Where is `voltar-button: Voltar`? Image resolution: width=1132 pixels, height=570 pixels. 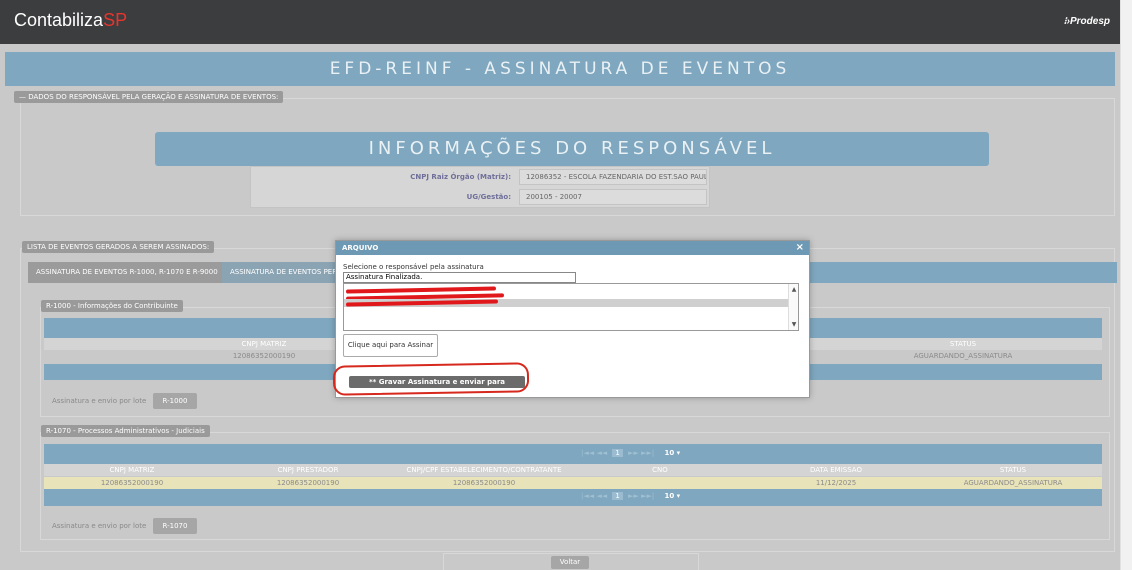 voltar-button: Voltar is located at coordinates (570, 562).